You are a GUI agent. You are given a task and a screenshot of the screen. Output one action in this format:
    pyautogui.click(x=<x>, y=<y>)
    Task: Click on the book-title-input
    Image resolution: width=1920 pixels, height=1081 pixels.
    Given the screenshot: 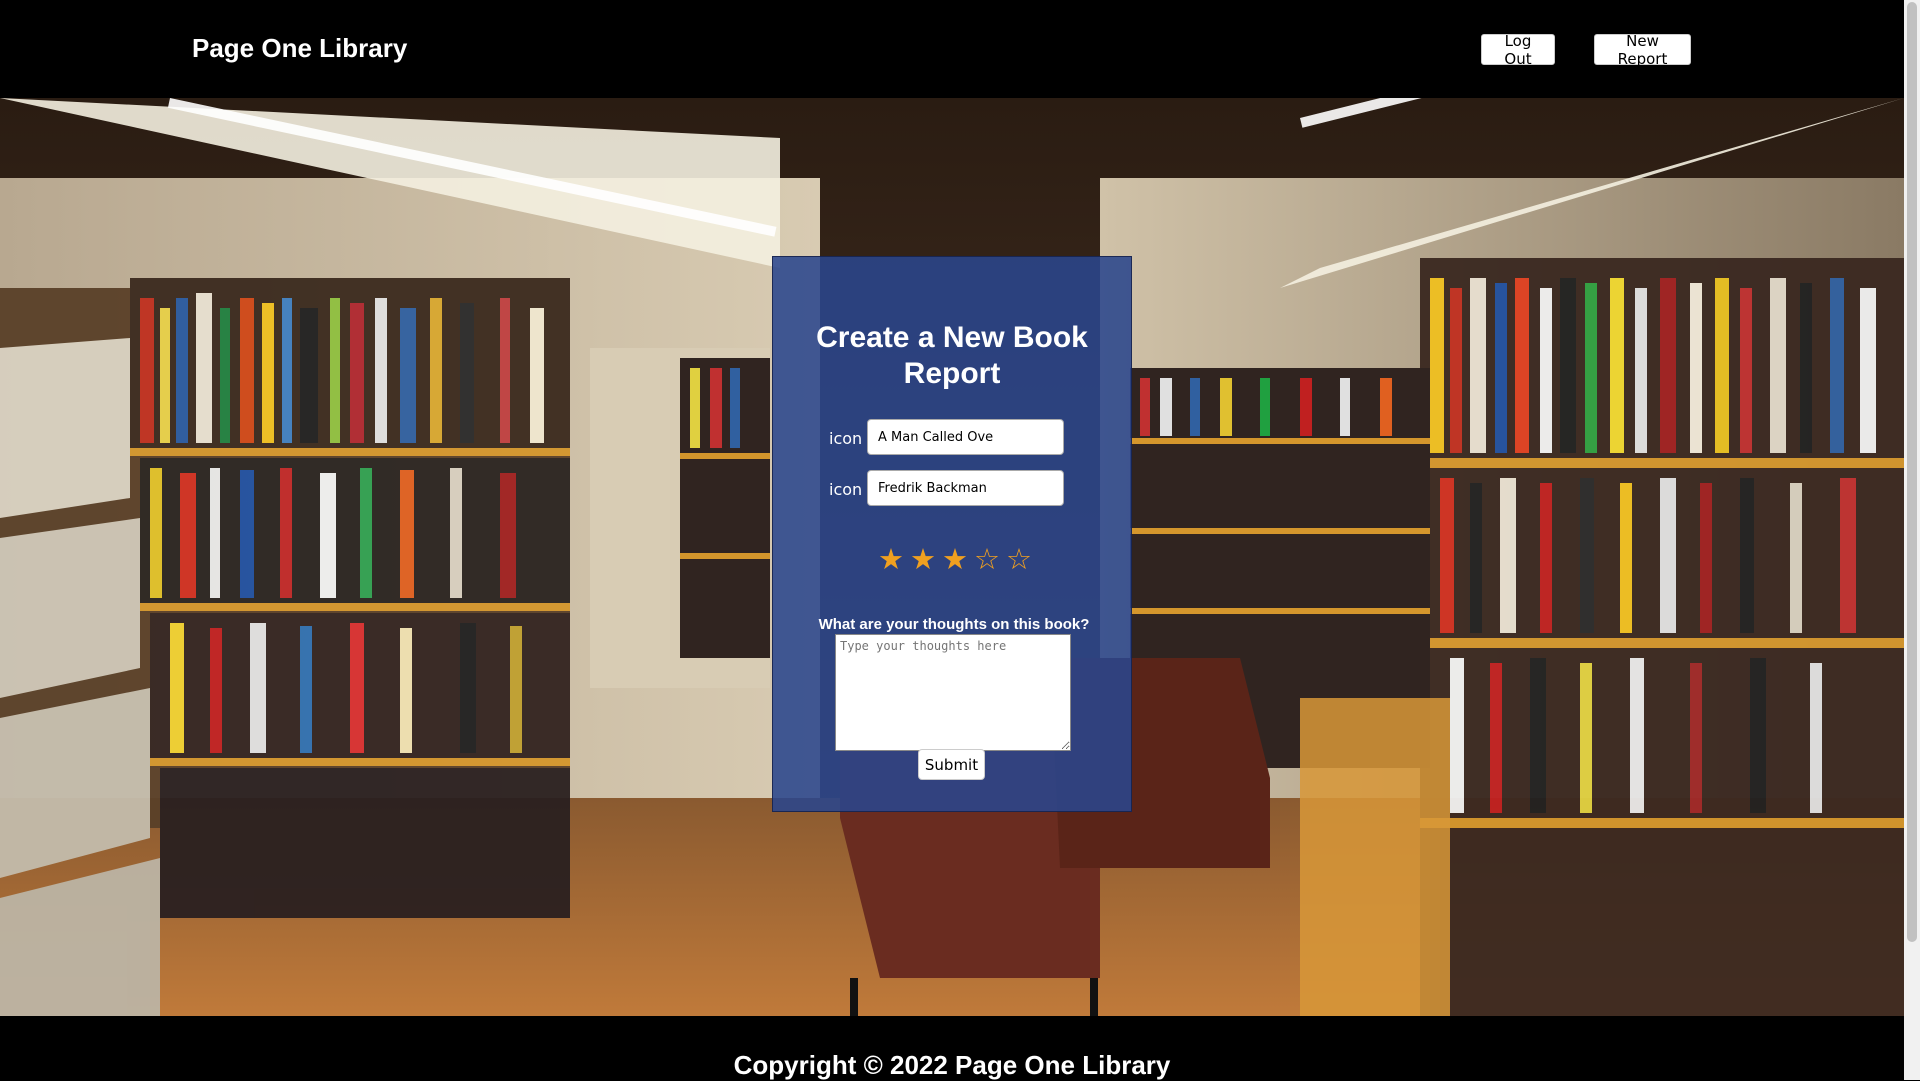 What is the action you would take?
    pyautogui.click(x=965, y=437)
    